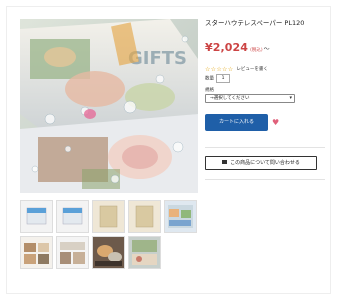 The height and width of the screenshot is (306, 337). I want to click on dropdown-caret-icon: ▾, so click(290, 98).